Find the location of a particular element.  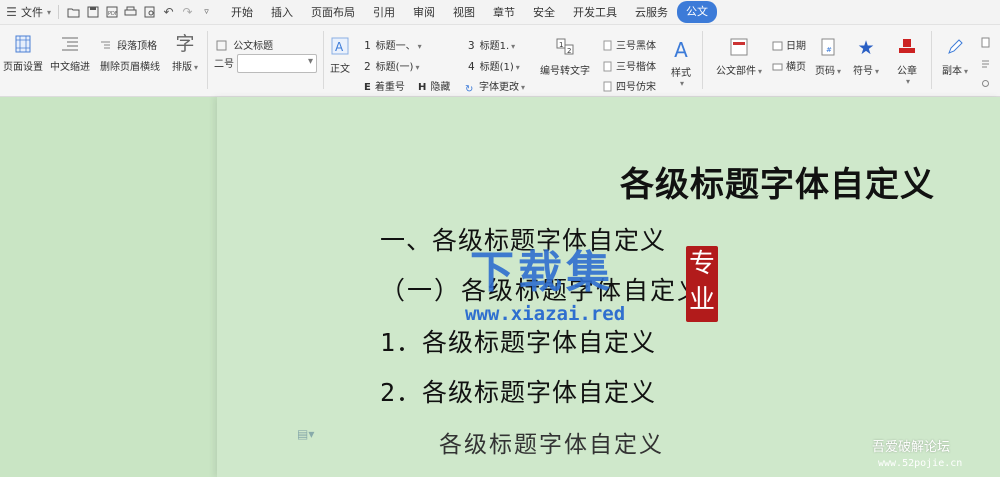

layout-button: 字 排版 ▾ is located at coordinates (185, 53).